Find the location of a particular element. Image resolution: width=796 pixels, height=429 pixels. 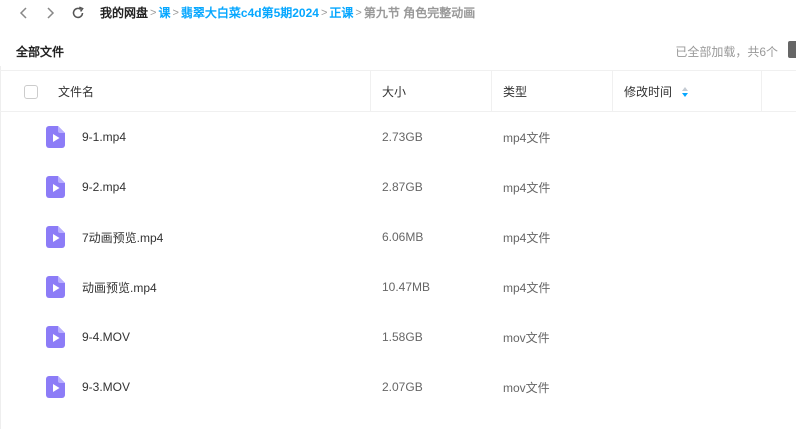

chevron-right-icon is located at coordinates (51, 12).